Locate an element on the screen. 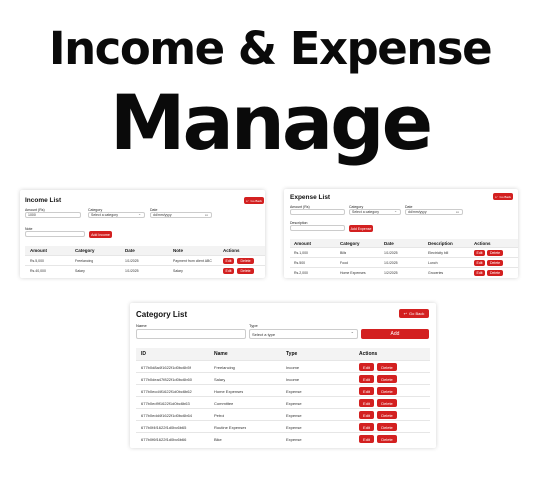 The width and height of the screenshot is (540, 478). expense-category-select: Select a category is located at coordinates (375, 212).